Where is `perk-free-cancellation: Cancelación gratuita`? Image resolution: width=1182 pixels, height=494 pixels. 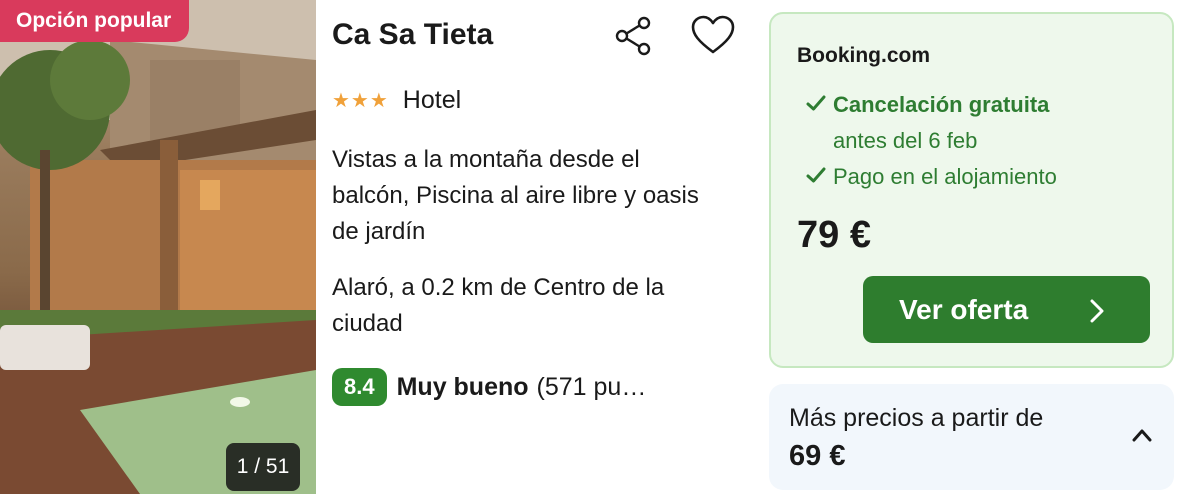
perk-free-cancellation: Cancelación gratuita is located at coordinates (927, 106).